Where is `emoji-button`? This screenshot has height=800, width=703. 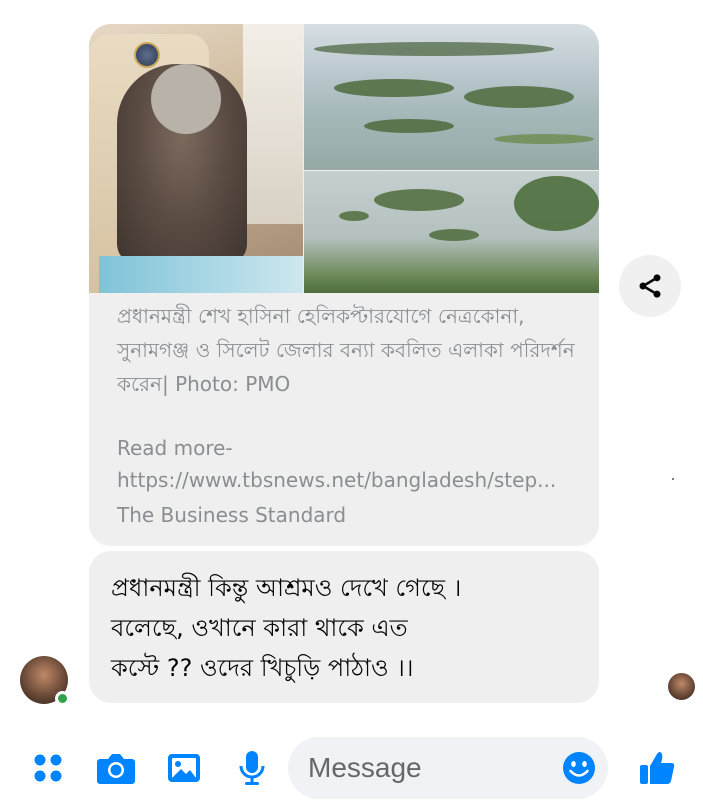
emoji-button is located at coordinates (579, 767).